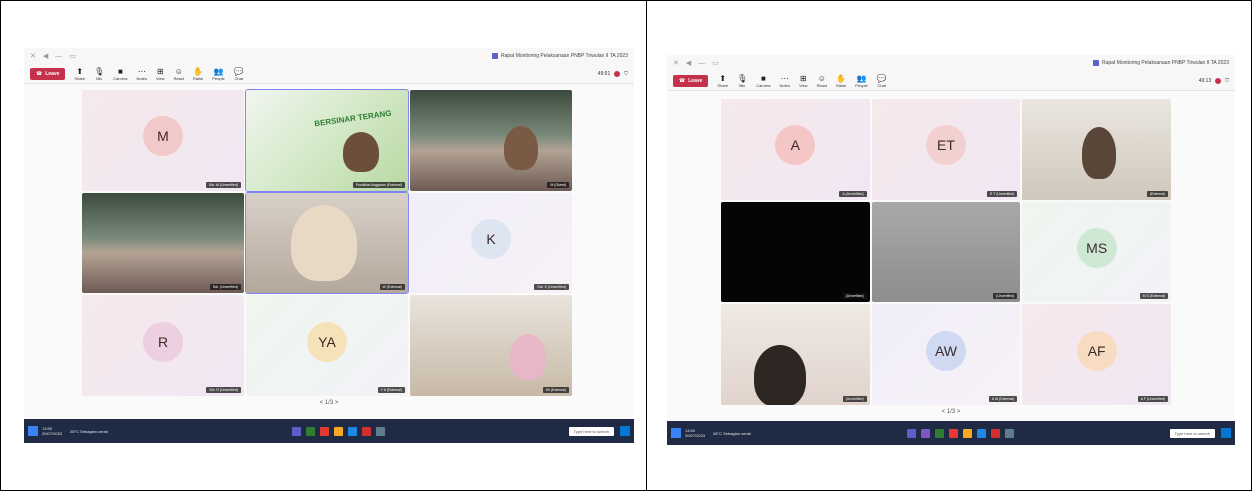 This screenshot has width=1252, height=491. What do you see at coordinates (491, 243) in the screenshot?
I see `participant-tile: K Sdr. K (Unverified)` at bounding box center [491, 243].